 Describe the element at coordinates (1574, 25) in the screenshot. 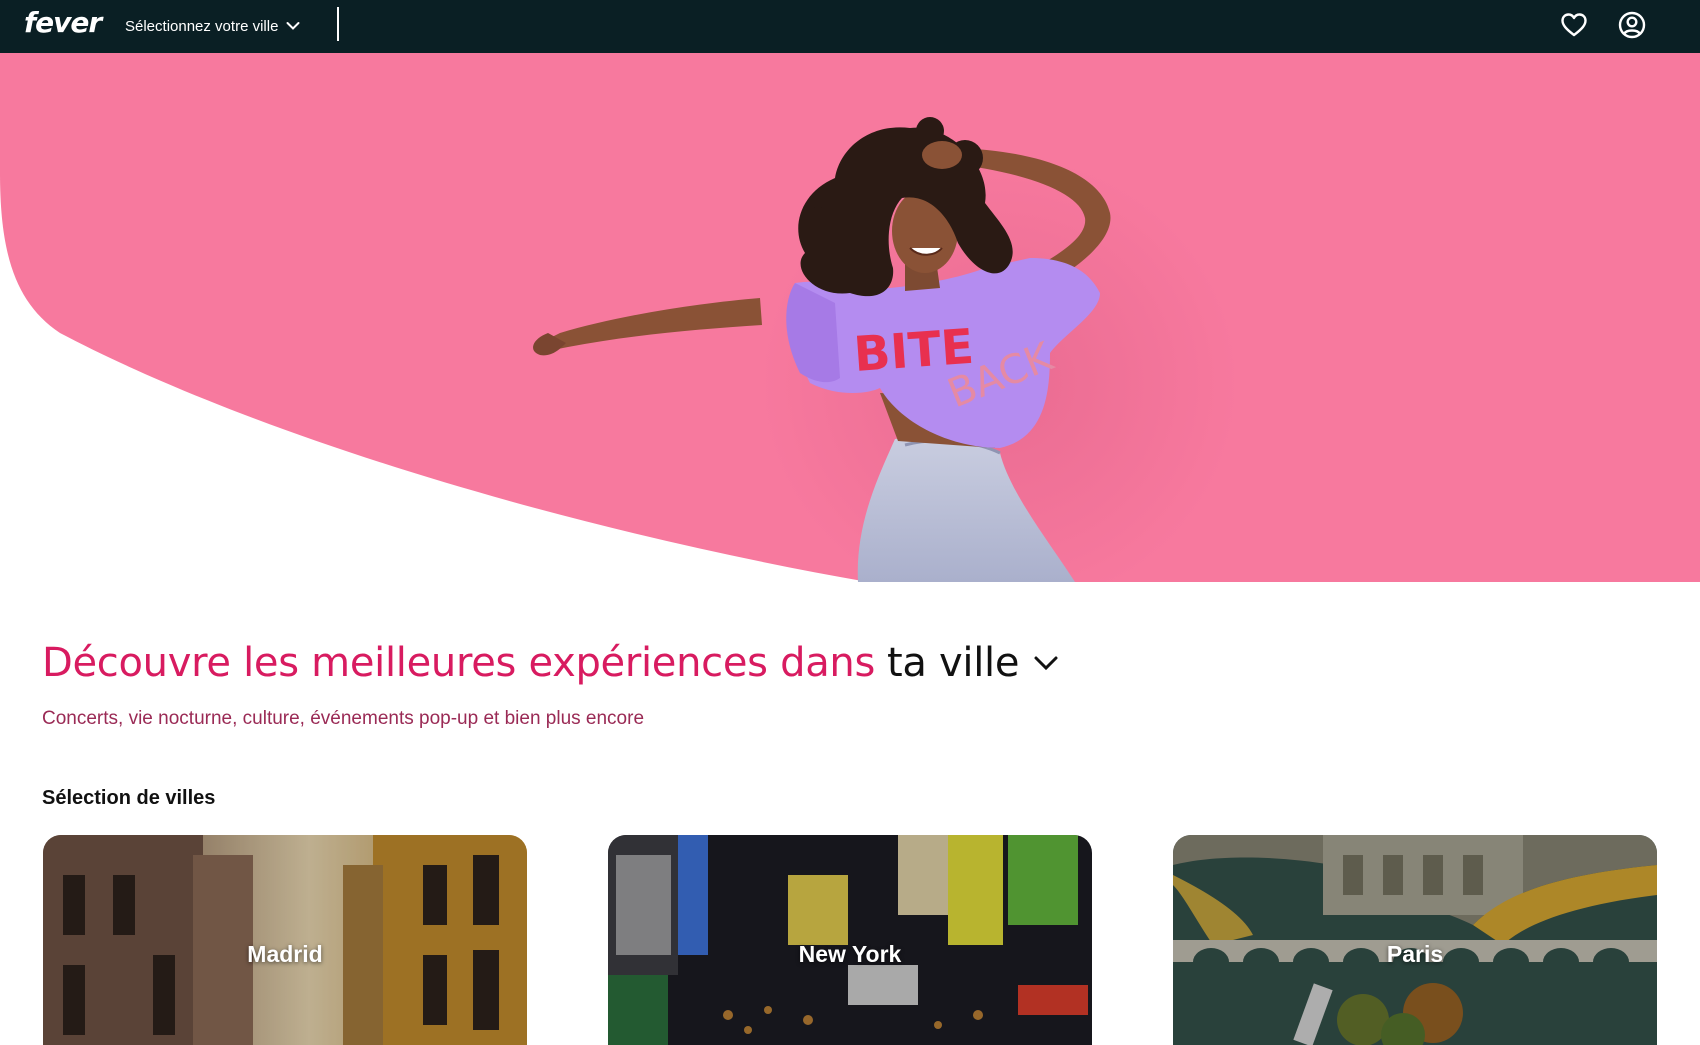

I see `heart-icon` at that location.